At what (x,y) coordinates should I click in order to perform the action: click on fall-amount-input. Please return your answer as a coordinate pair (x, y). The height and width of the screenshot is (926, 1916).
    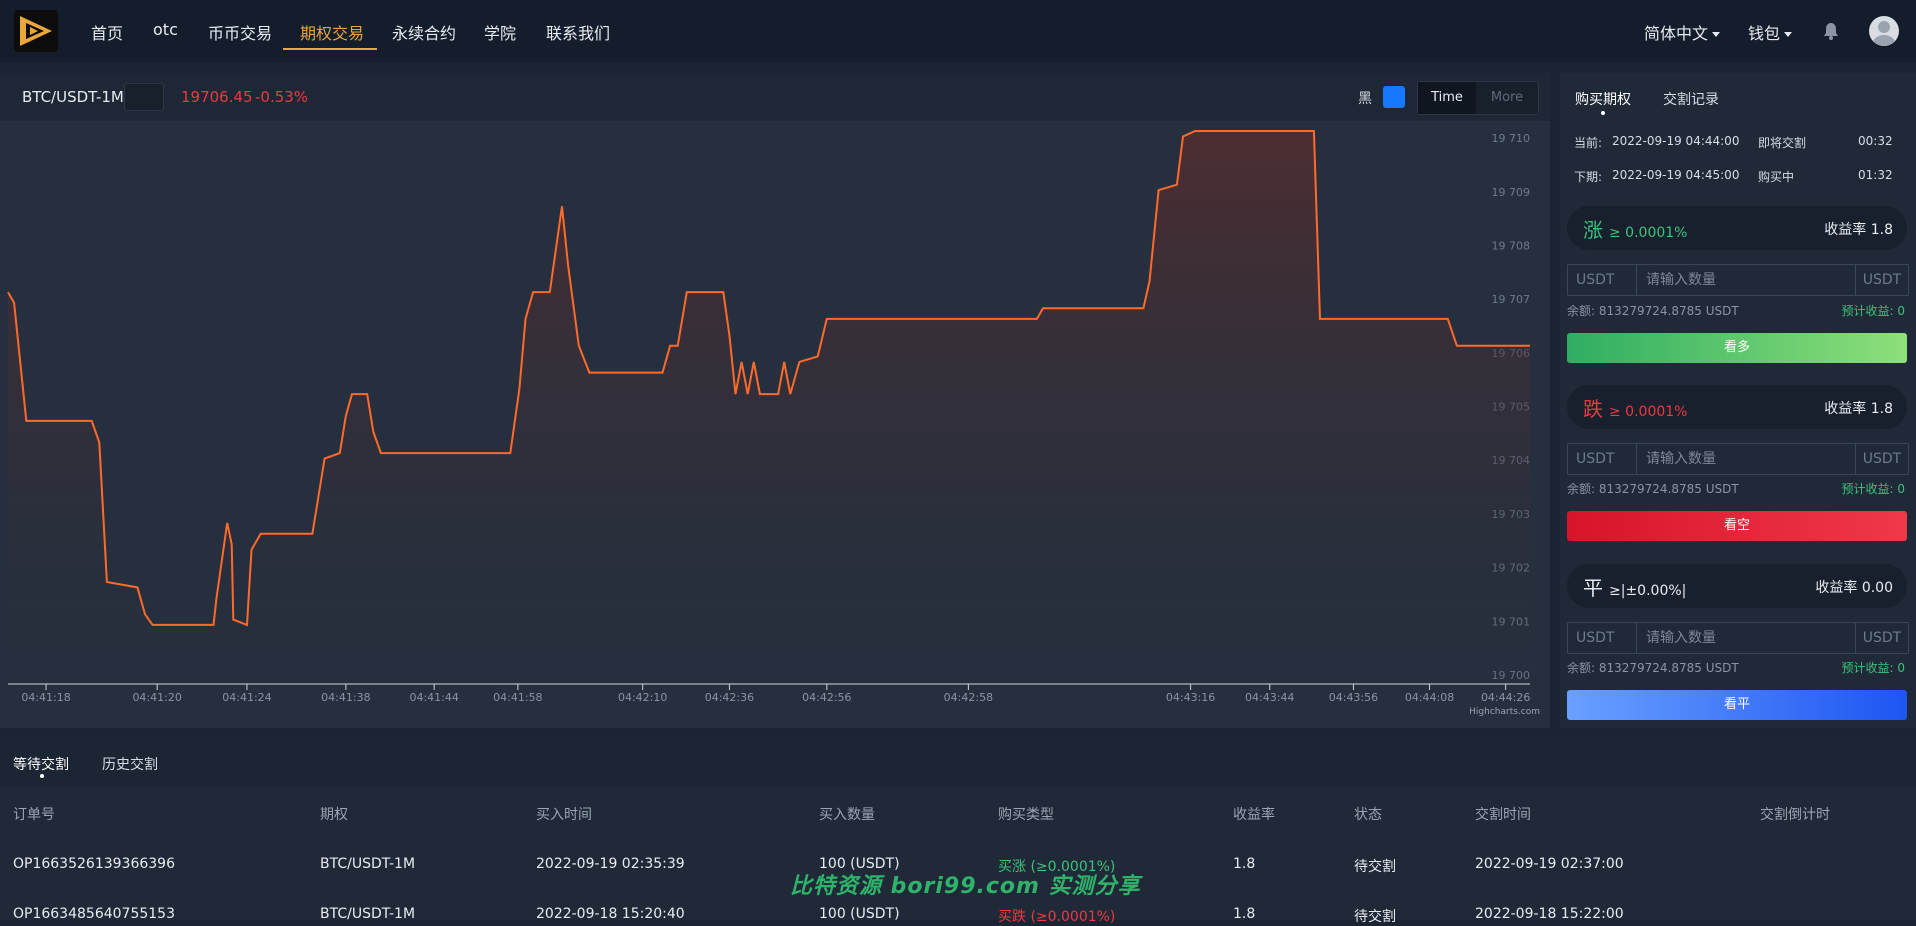
    Looking at the image, I should click on (1755, 459).